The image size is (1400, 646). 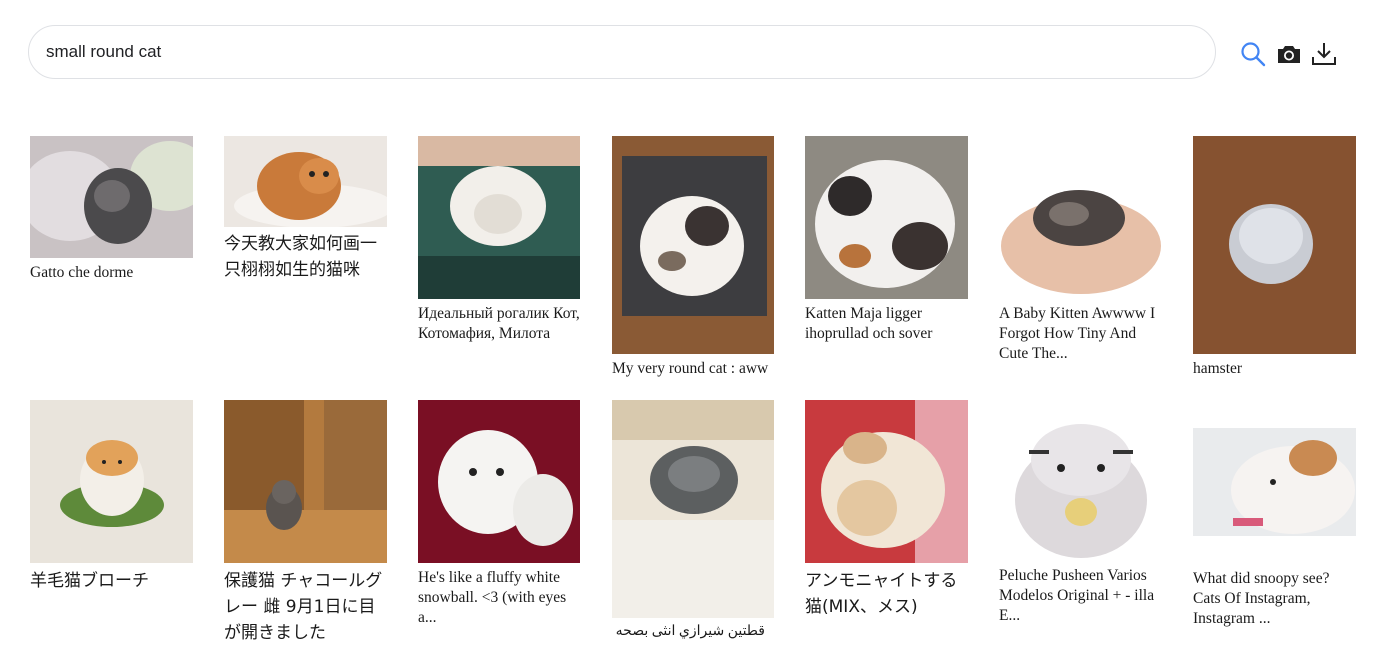 I want to click on result-caption: Gatto che dorme, so click(x=82, y=272).